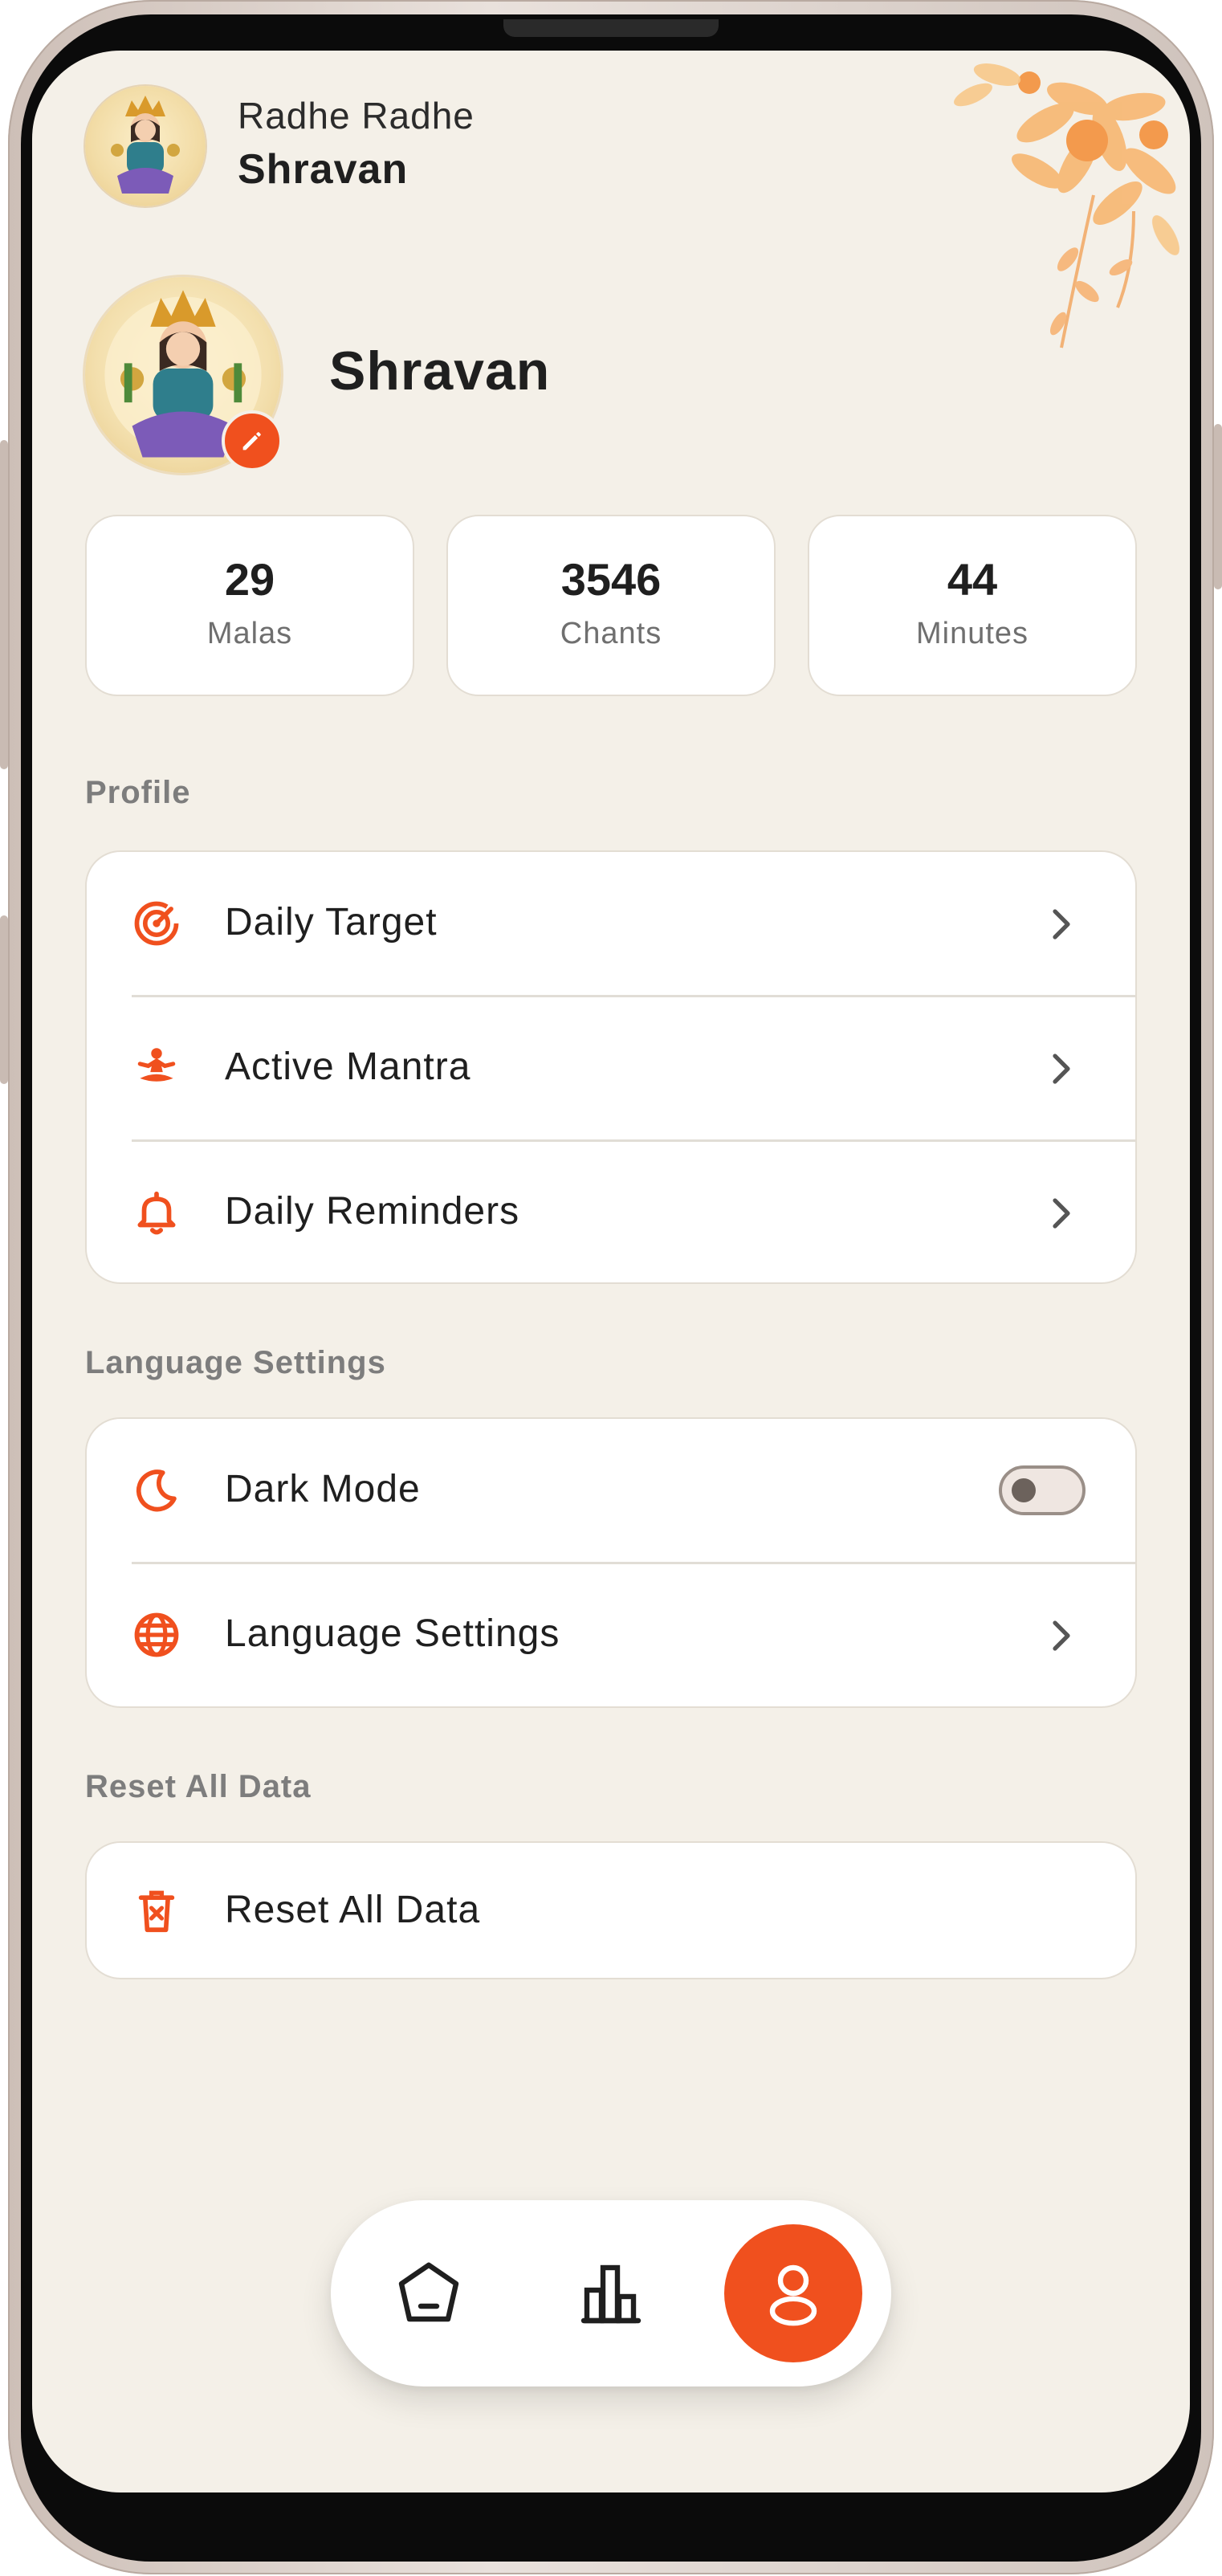 The width and height of the screenshot is (1222, 2576). Describe the element at coordinates (611, 28) in the screenshot. I see `earpiece-speaker` at that location.